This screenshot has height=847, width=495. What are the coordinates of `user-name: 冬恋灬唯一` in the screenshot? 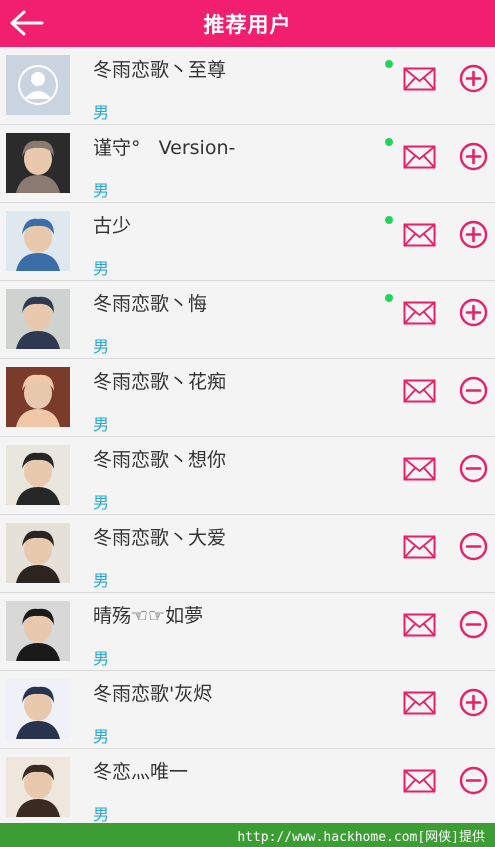 It's located at (141, 772).